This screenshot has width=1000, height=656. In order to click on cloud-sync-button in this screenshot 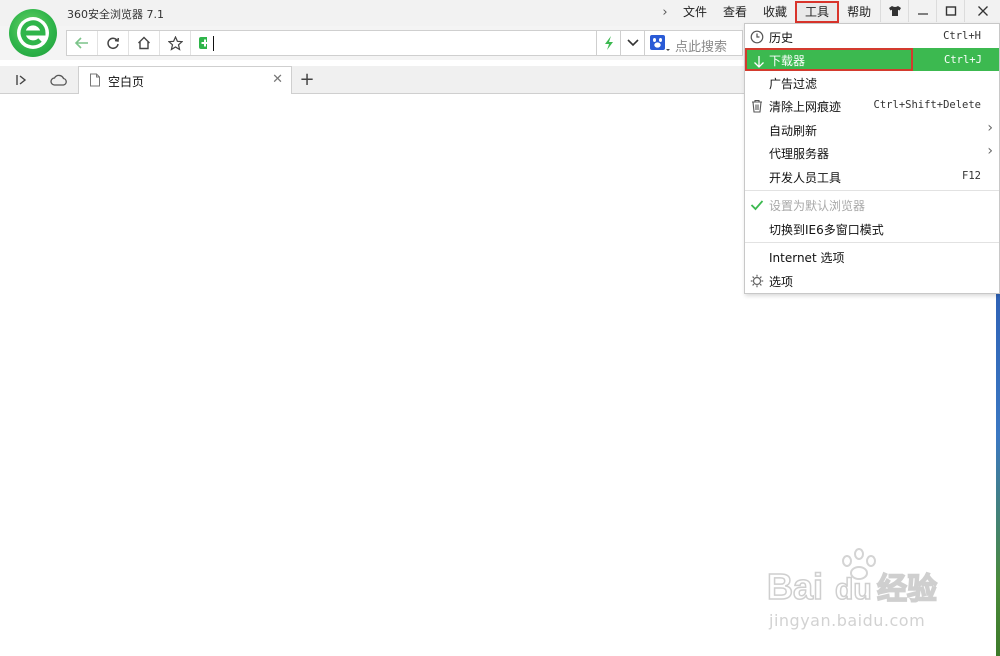, I will do `click(59, 80)`.